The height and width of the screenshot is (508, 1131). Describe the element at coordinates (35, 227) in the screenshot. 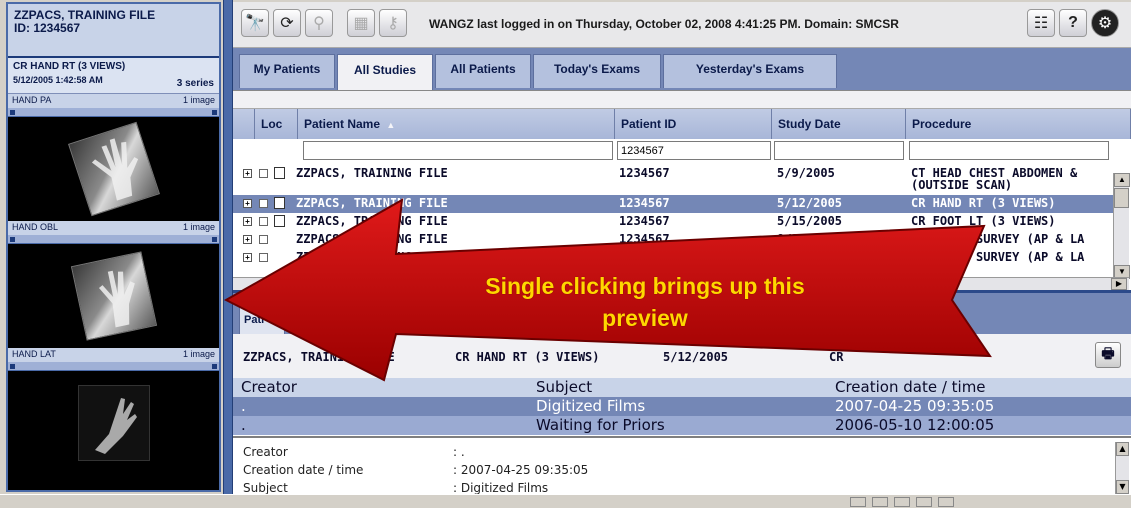

I see `series-name: HAND OBL` at that location.